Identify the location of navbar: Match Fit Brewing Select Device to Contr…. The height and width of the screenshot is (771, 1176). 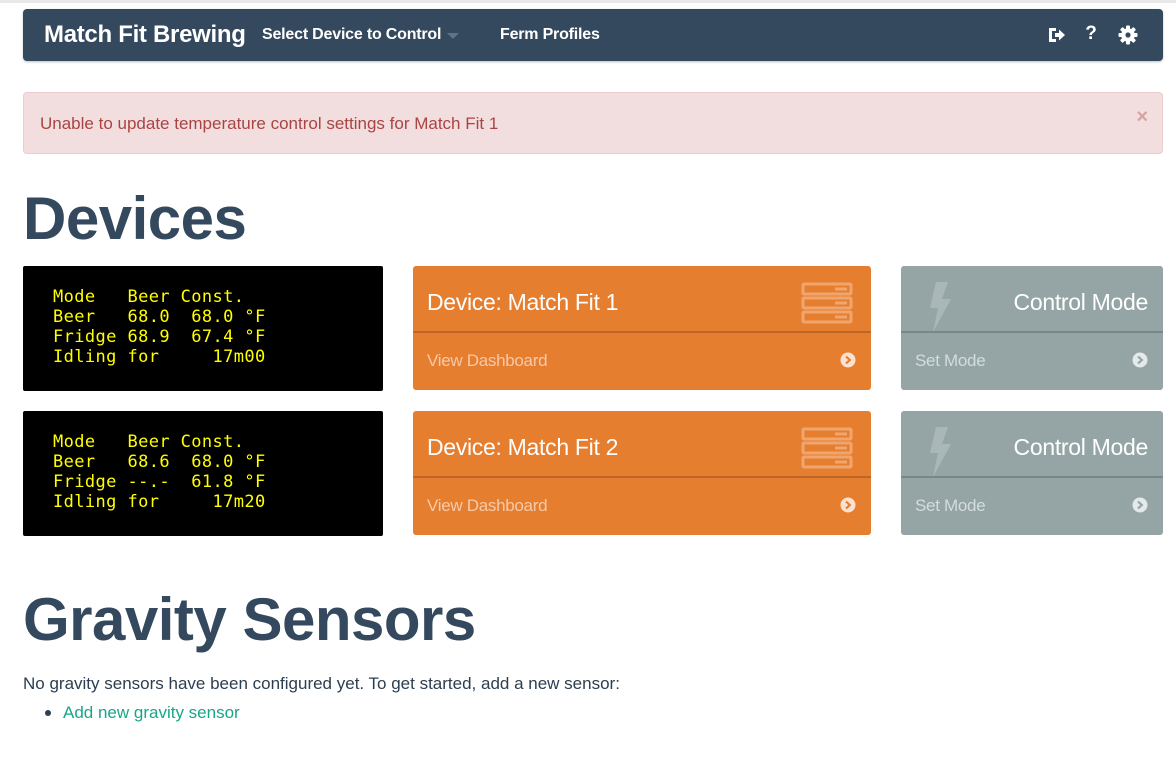
(593, 35).